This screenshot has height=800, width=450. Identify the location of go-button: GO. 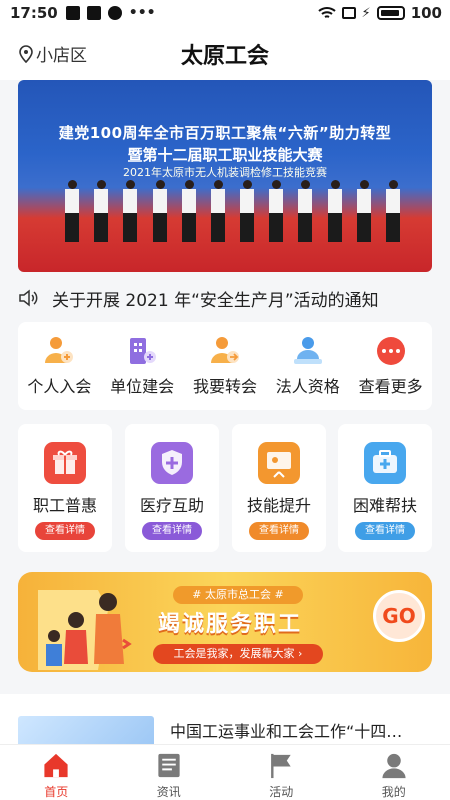
(399, 616).